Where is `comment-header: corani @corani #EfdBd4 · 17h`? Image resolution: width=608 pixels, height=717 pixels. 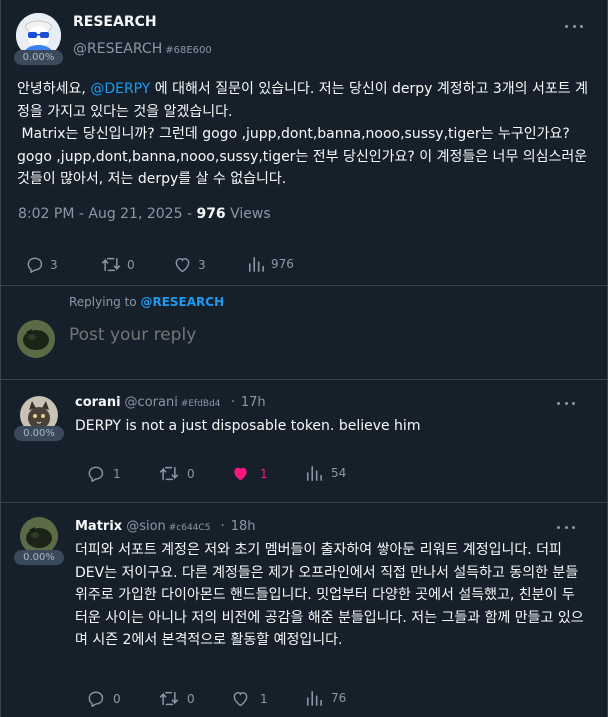
comment-header: corani @corani #EfdBd4 · 17h is located at coordinates (170, 402).